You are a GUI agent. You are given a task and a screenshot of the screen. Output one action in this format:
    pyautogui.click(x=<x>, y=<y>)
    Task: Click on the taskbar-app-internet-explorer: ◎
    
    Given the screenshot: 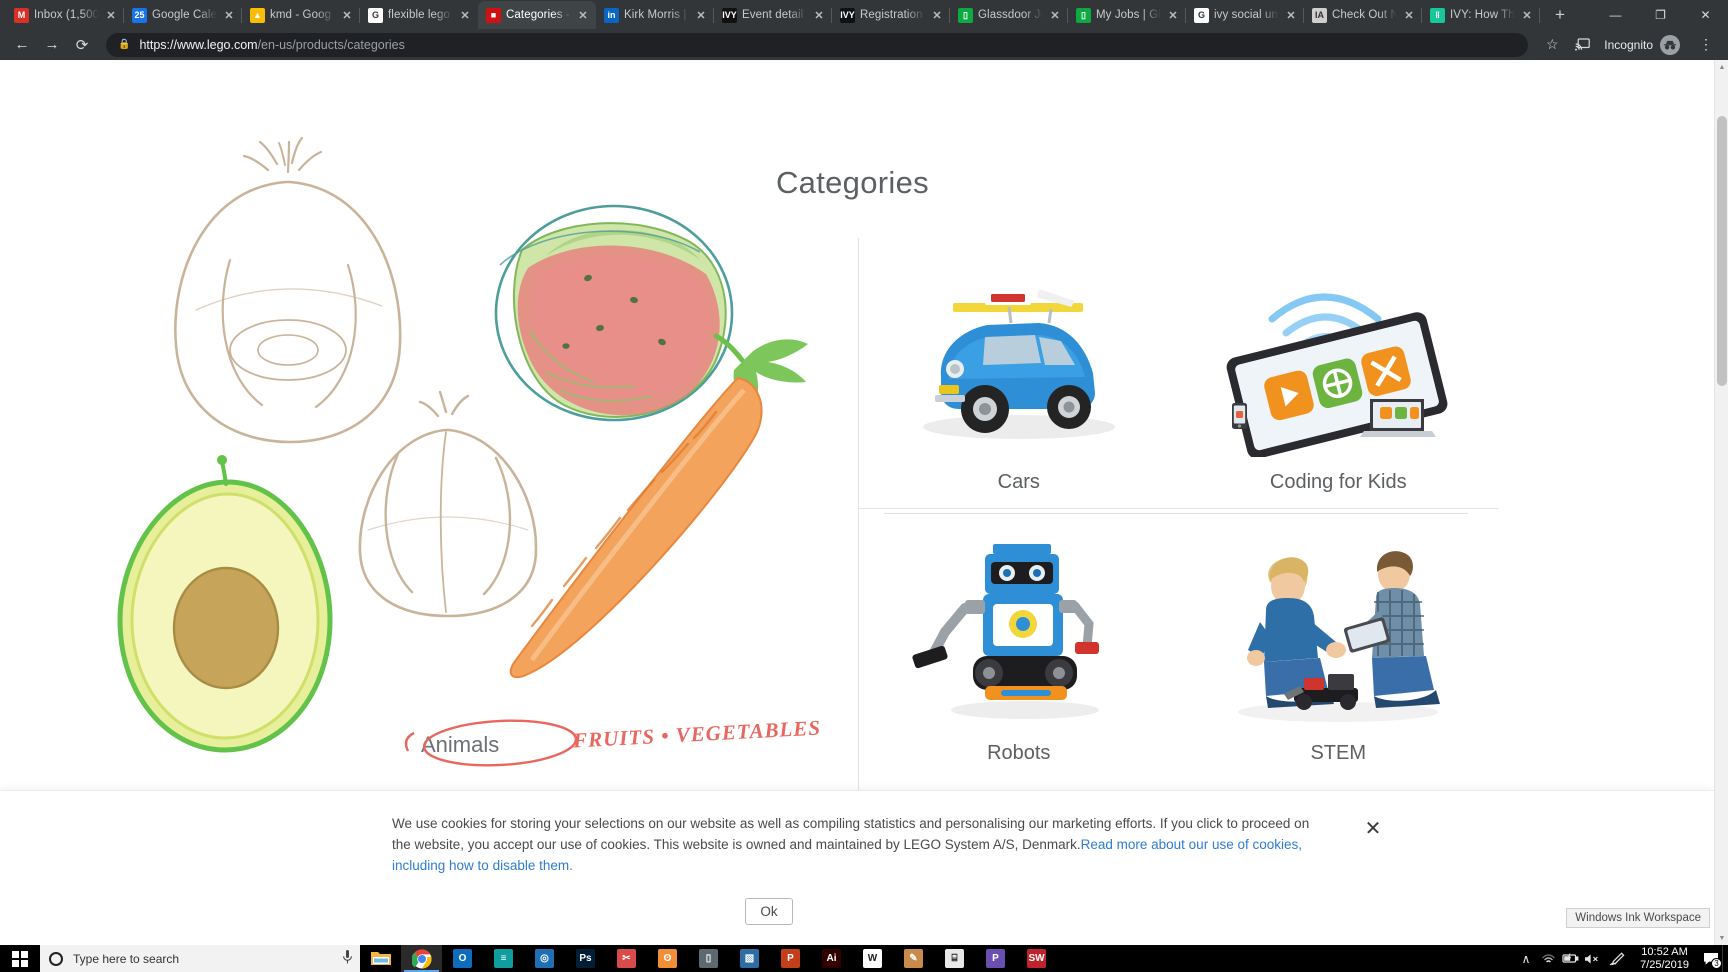 What is the action you would take?
    pyautogui.click(x=544, y=958)
    